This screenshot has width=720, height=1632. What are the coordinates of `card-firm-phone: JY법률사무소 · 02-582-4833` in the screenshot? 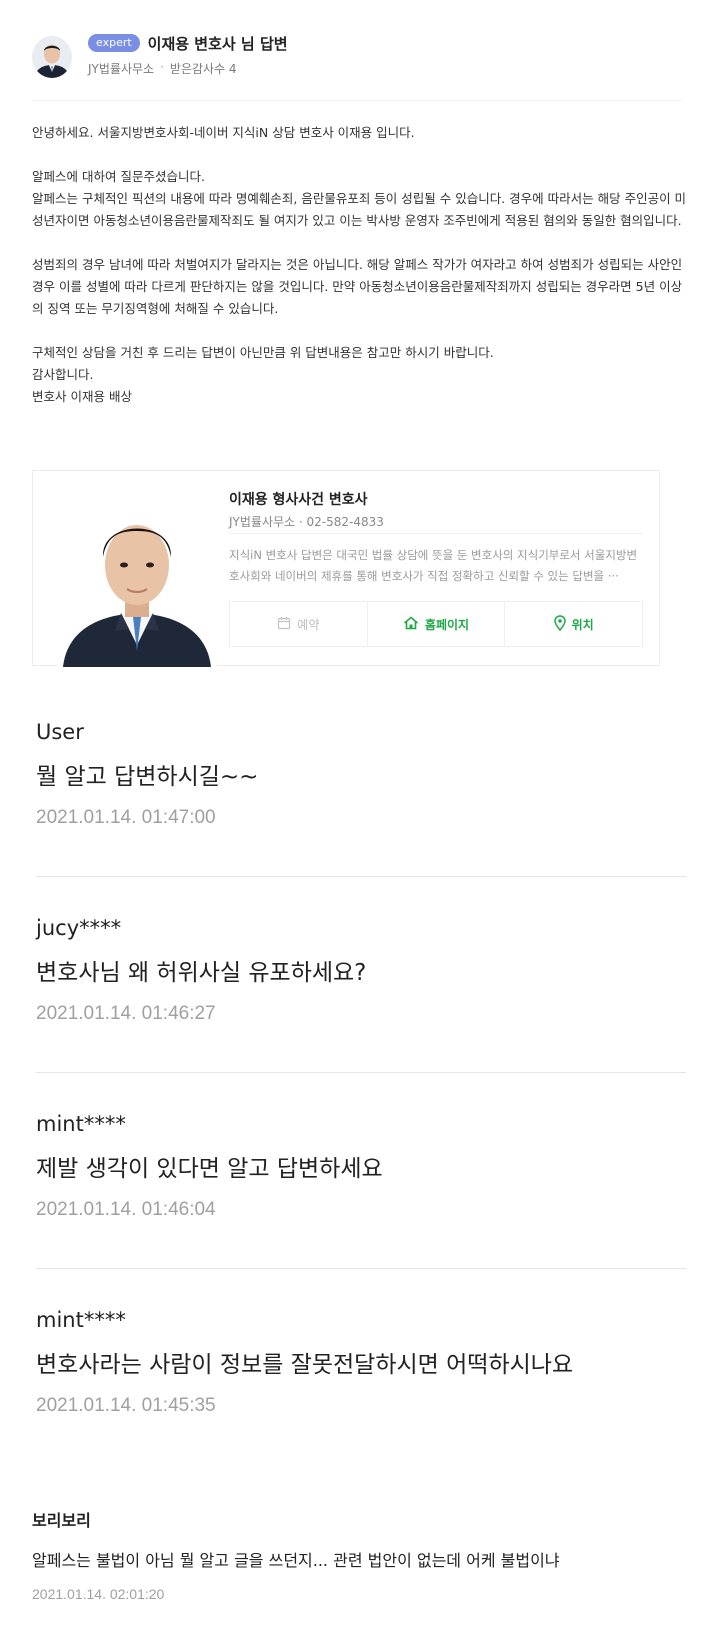 It's located at (306, 522).